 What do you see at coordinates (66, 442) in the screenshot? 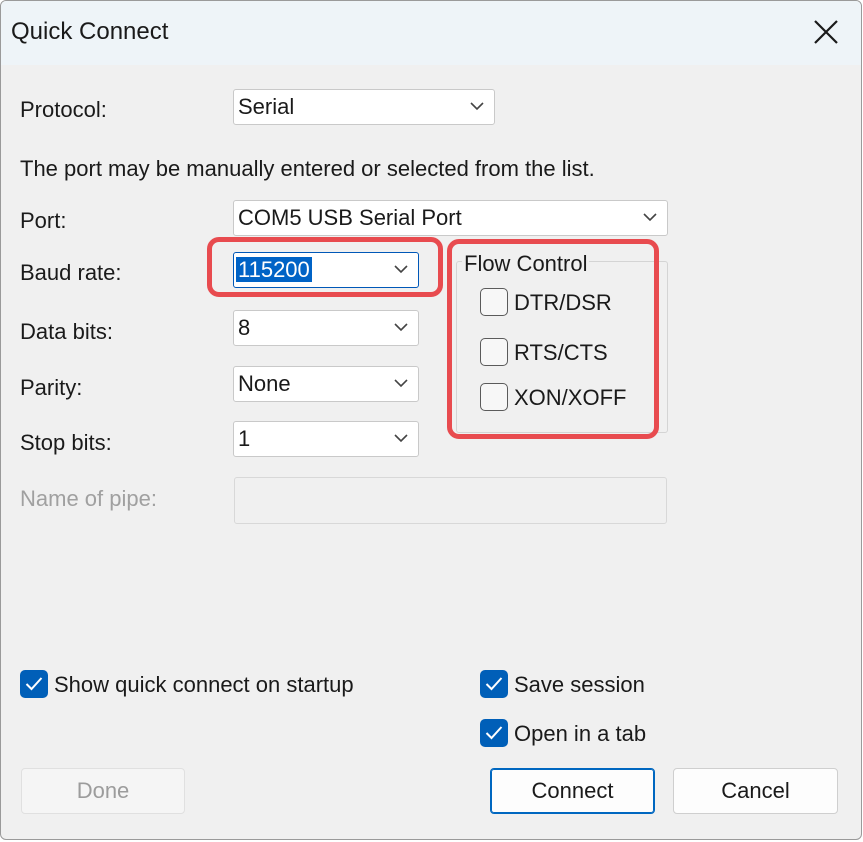
I see `stop-bits-label: Stop bits:` at bounding box center [66, 442].